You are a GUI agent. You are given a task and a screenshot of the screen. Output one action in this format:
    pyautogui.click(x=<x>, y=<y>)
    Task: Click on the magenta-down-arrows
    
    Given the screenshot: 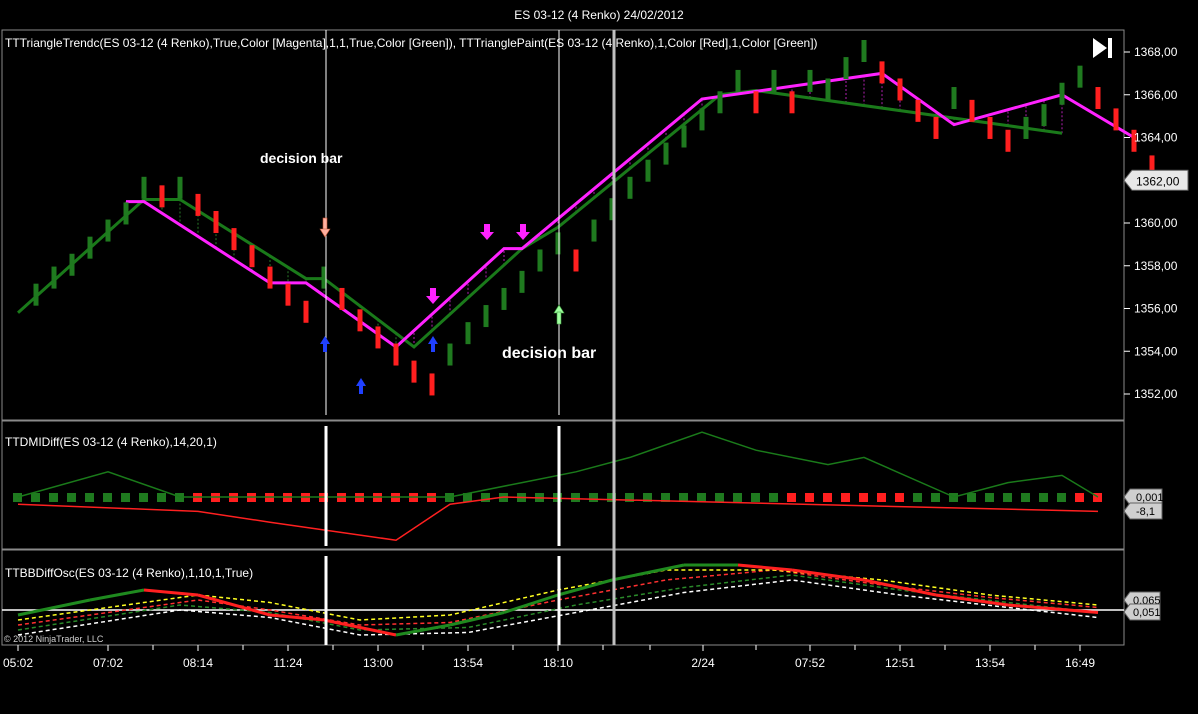 What is the action you would take?
    pyautogui.click(x=478, y=264)
    